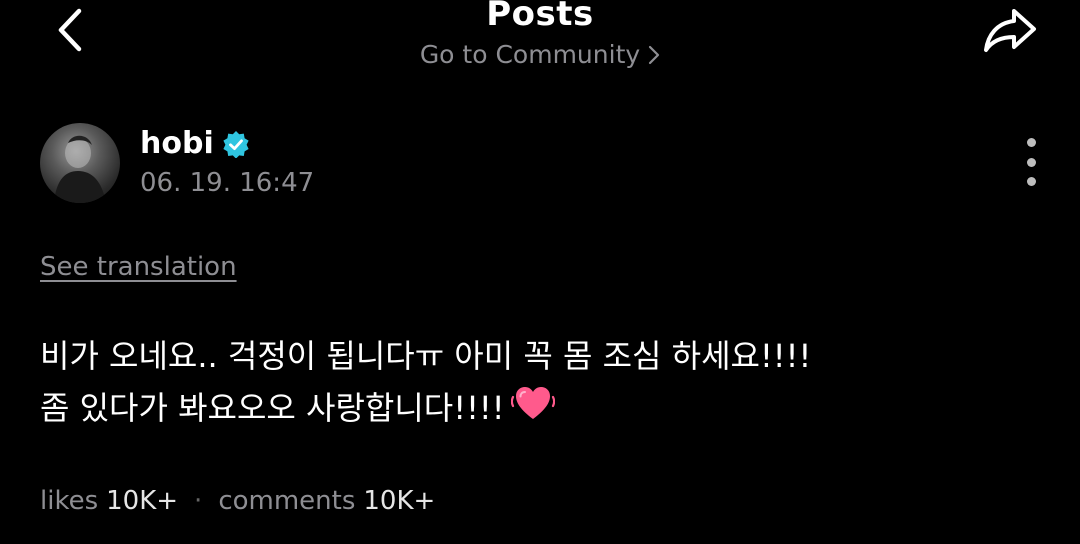 This screenshot has width=1080, height=544. I want to click on post-timestamp: 06. 19. 16:47, so click(227, 183).